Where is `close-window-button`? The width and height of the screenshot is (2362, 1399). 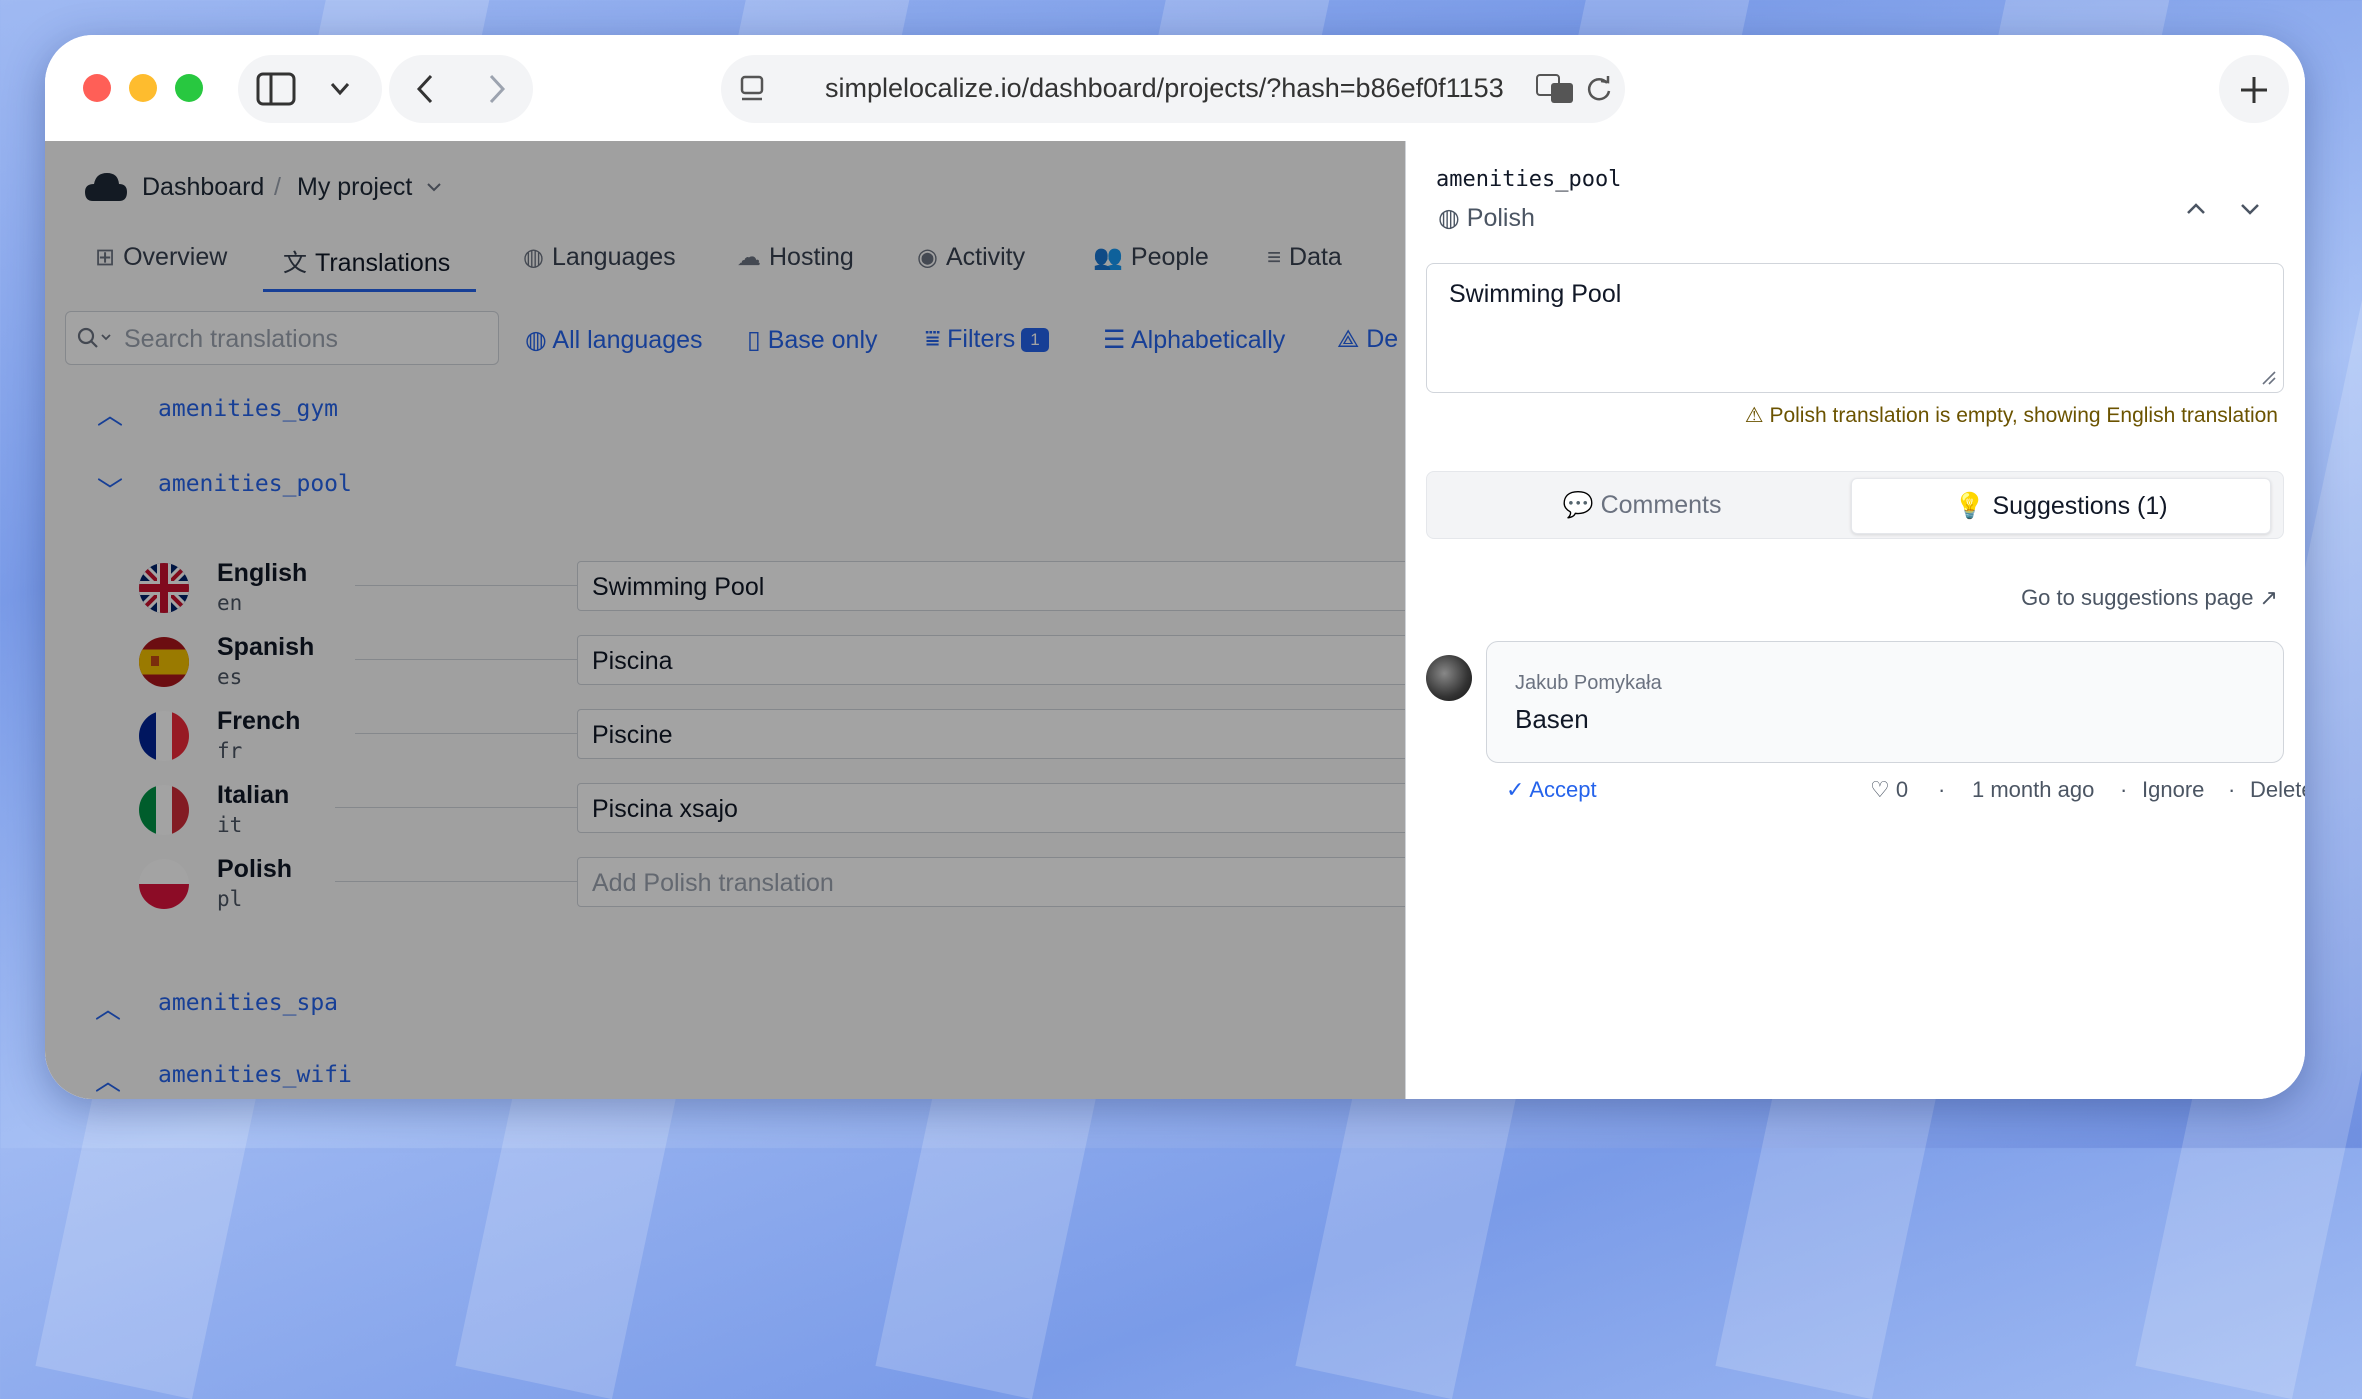
close-window-button is located at coordinates (97, 88).